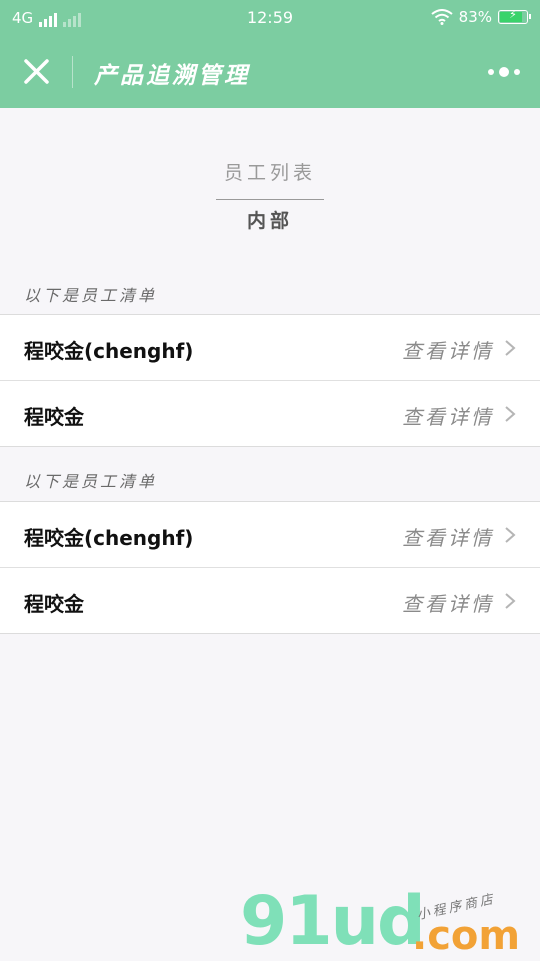 Image resolution: width=540 pixels, height=961 pixels. I want to click on battery-percent: 83%, so click(475, 17).